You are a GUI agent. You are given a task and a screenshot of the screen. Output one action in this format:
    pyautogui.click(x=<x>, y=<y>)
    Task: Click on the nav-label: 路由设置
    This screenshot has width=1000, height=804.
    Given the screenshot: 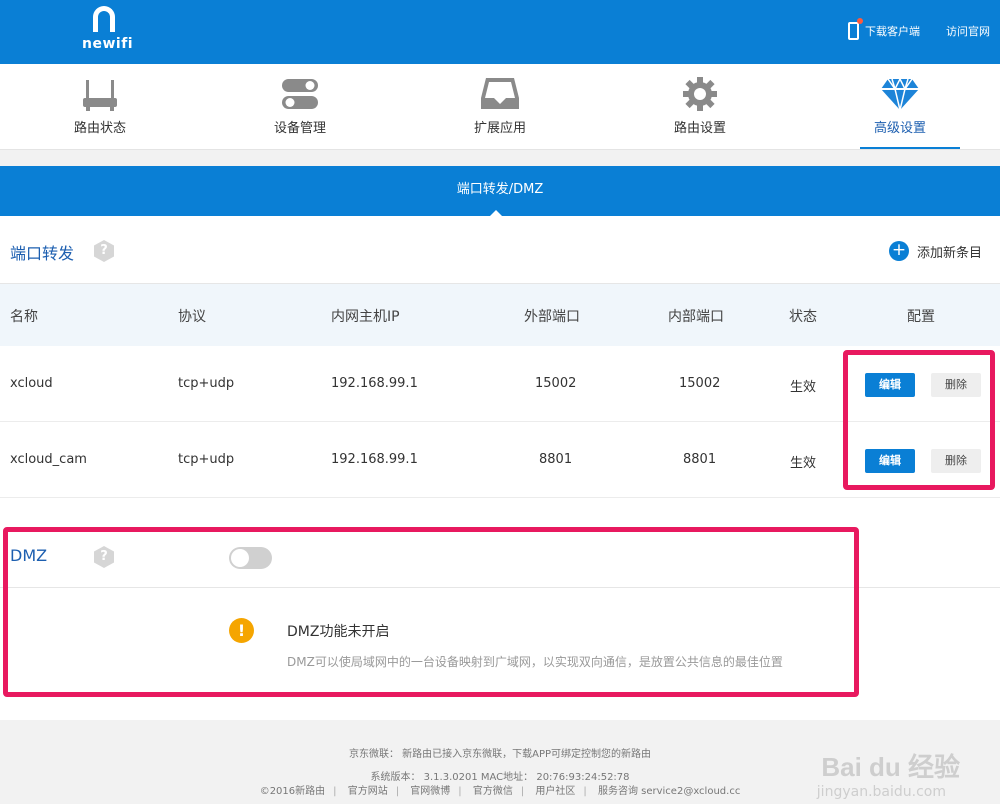 What is the action you would take?
    pyautogui.click(x=699, y=128)
    